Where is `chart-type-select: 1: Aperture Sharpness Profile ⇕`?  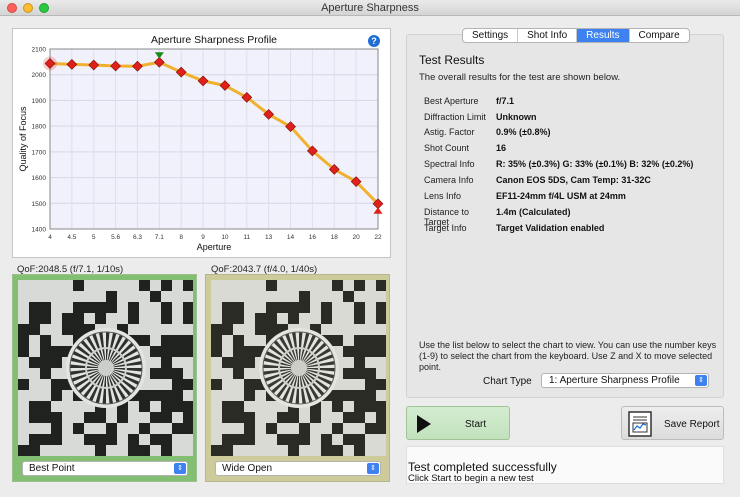
chart-type-select: 1: Aperture Sharpness Profile ⇕ is located at coordinates (625, 380).